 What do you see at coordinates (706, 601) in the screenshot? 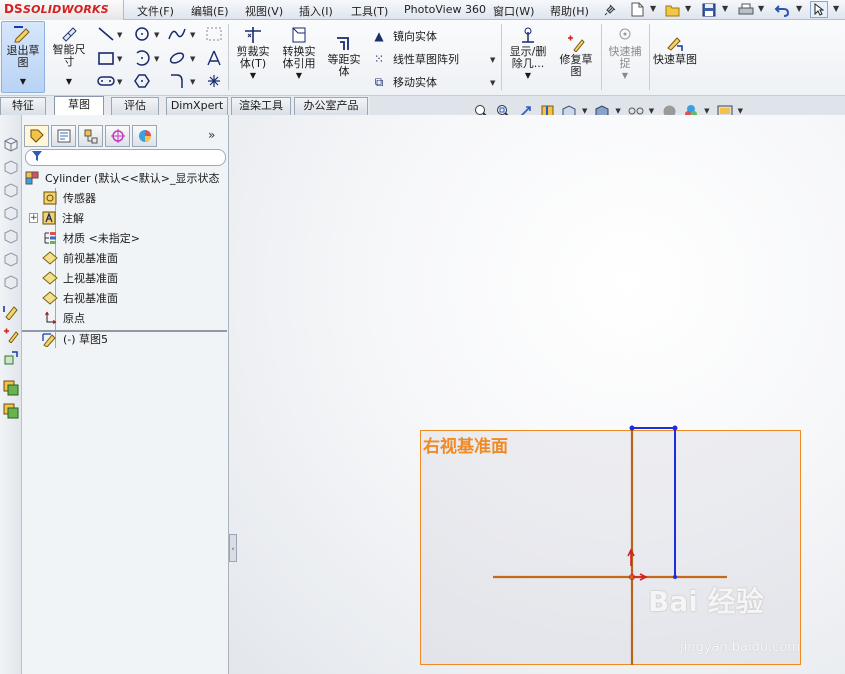
I see `baidu-watermark: Bai 经验` at bounding box center [706, 601].